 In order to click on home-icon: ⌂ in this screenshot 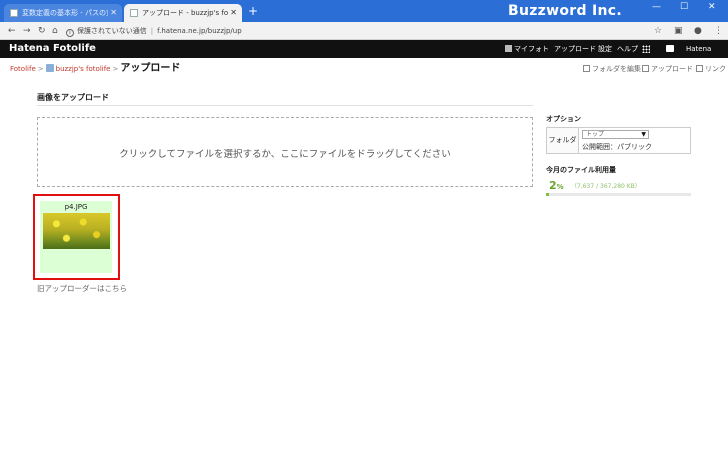, I will do `click(55, 31)`.